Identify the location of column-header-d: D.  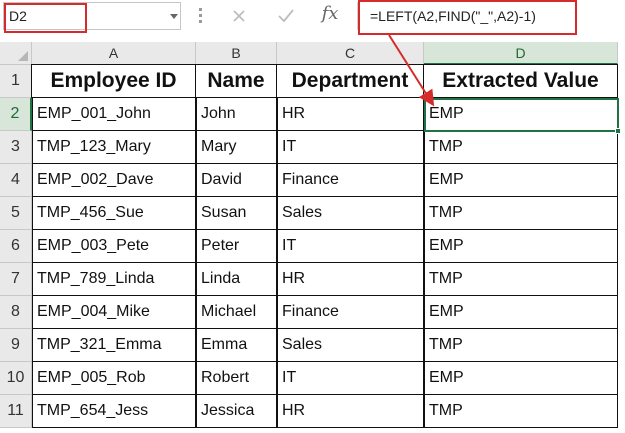
(521, 53).